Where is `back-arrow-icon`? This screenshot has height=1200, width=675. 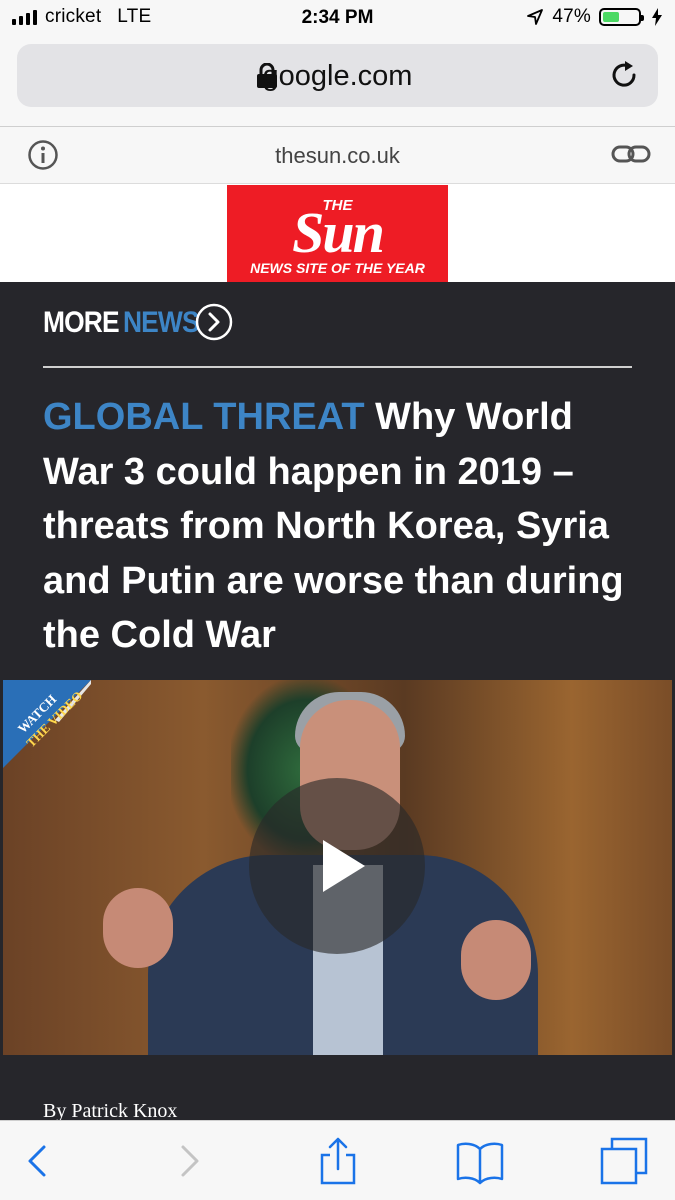
back-arrow-icon is located at coordinates (38, 1161).